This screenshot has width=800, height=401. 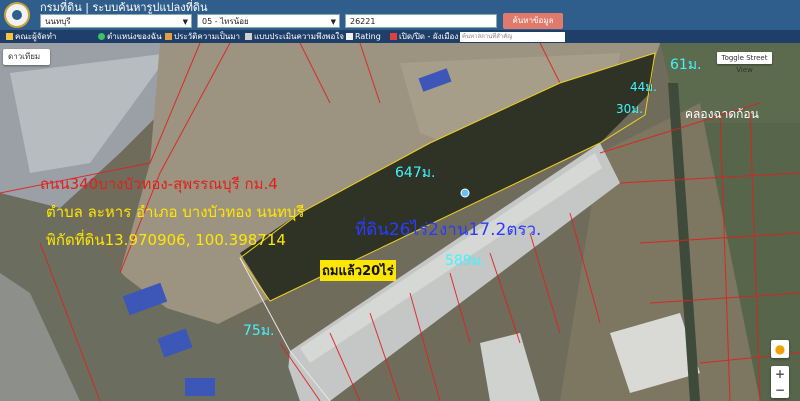 I want to click on north-dimension: 647ม., so click(x=415, y=173).